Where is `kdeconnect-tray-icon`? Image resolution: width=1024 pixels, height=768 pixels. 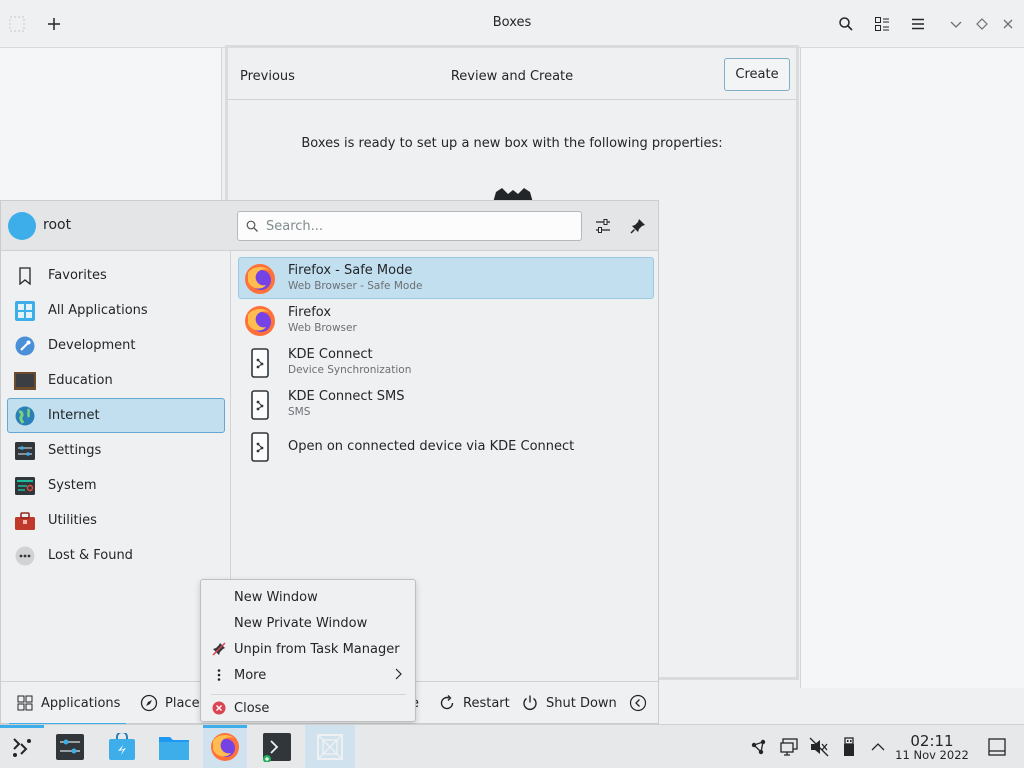 kdeconnect-tray-icon is located at coordinates (759, 747).